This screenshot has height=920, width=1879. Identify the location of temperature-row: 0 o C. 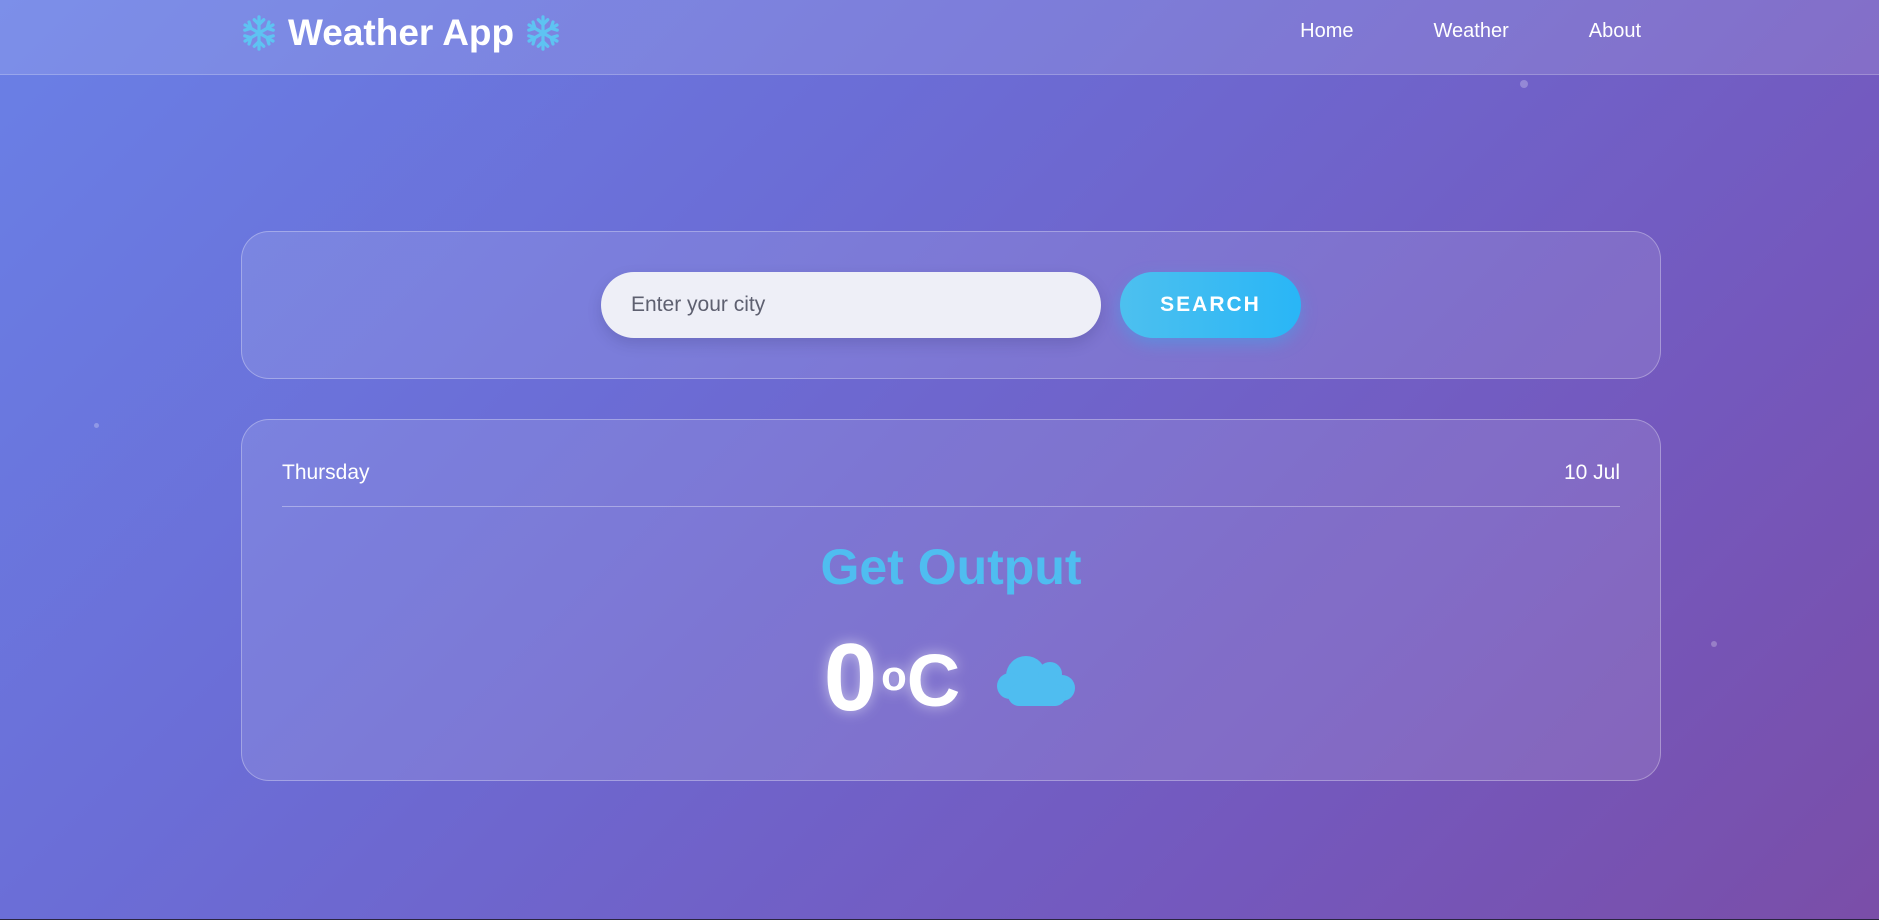
(951, 678).